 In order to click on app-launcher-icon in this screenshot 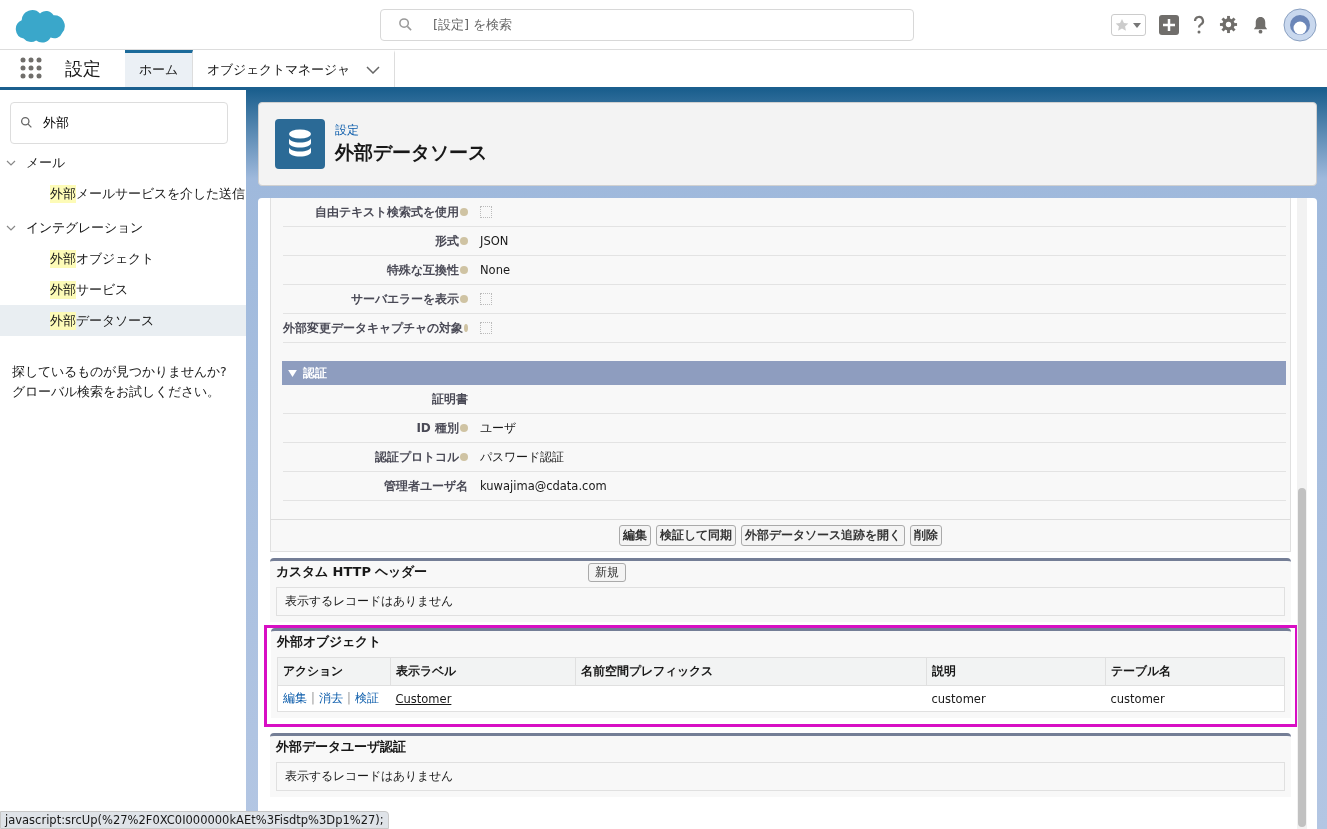, I will do `click(31, 68)`.